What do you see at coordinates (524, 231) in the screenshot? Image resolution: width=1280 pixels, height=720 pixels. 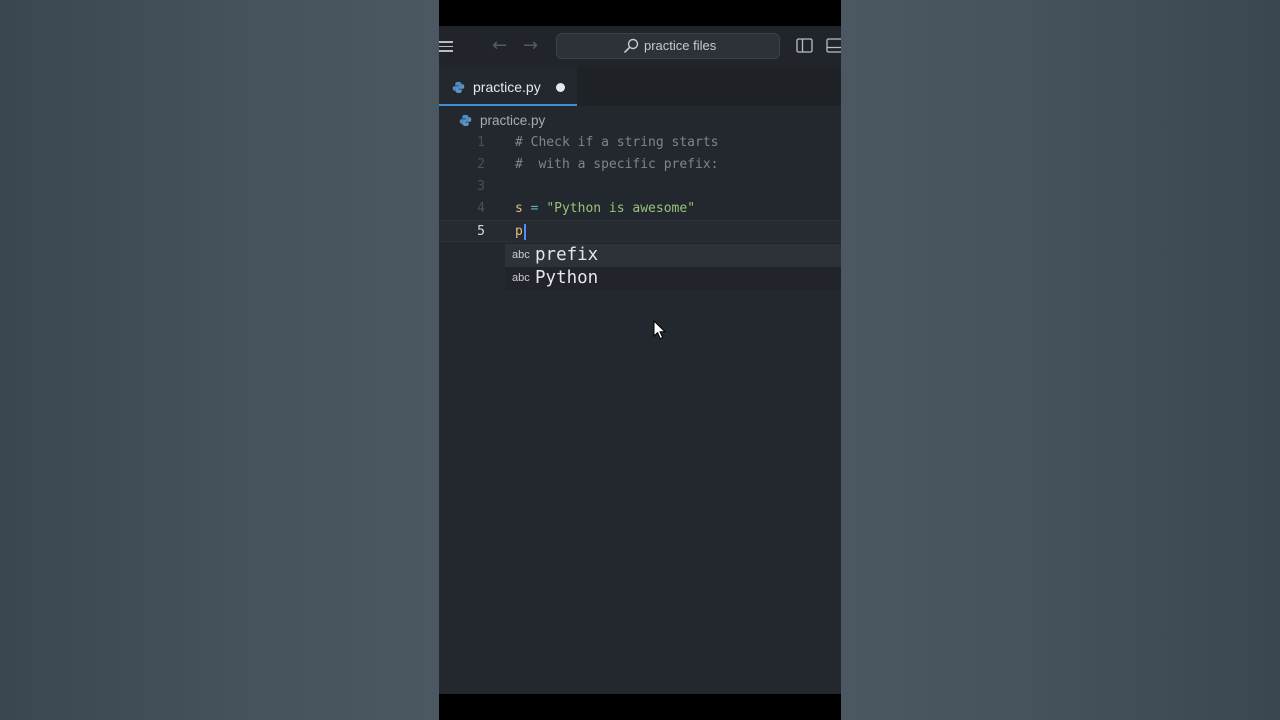 I see `text-cursor` at bounding box center [524, 231].